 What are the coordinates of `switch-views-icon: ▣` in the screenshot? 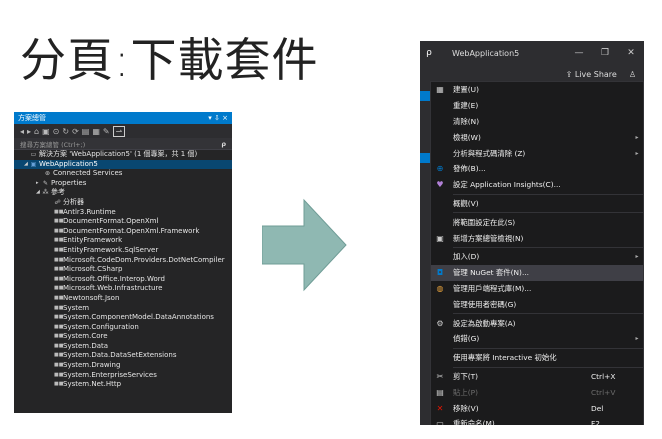 It's located at (46, 131).